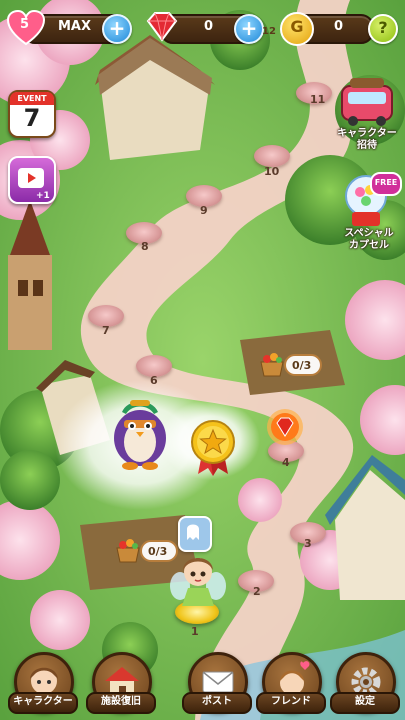 The height and width of the screenshot is (720, 405). What do you see at coordinates (365, 682) in the screenshot?
I see `nav-settings-button: 設定` at bounding box center [365, 682].